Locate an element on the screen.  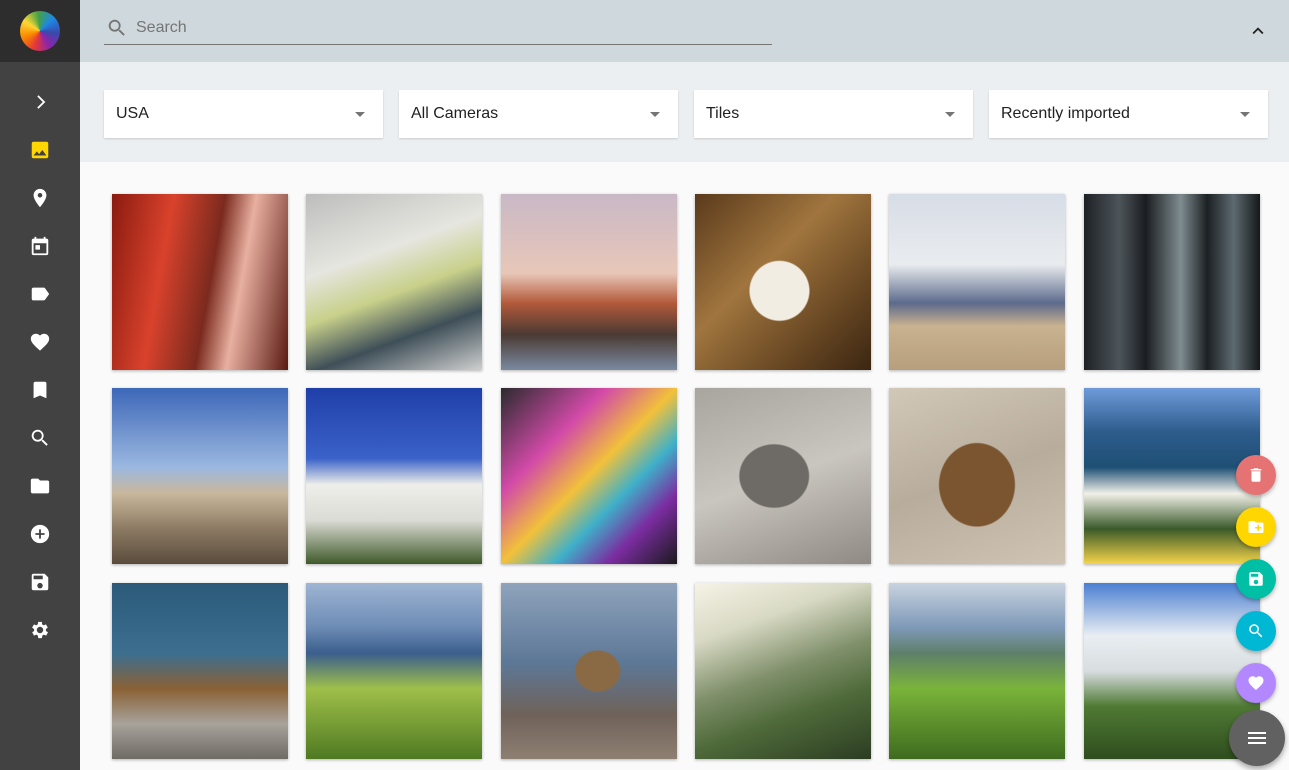
heart-icon is located at coordinates (1256, 683).